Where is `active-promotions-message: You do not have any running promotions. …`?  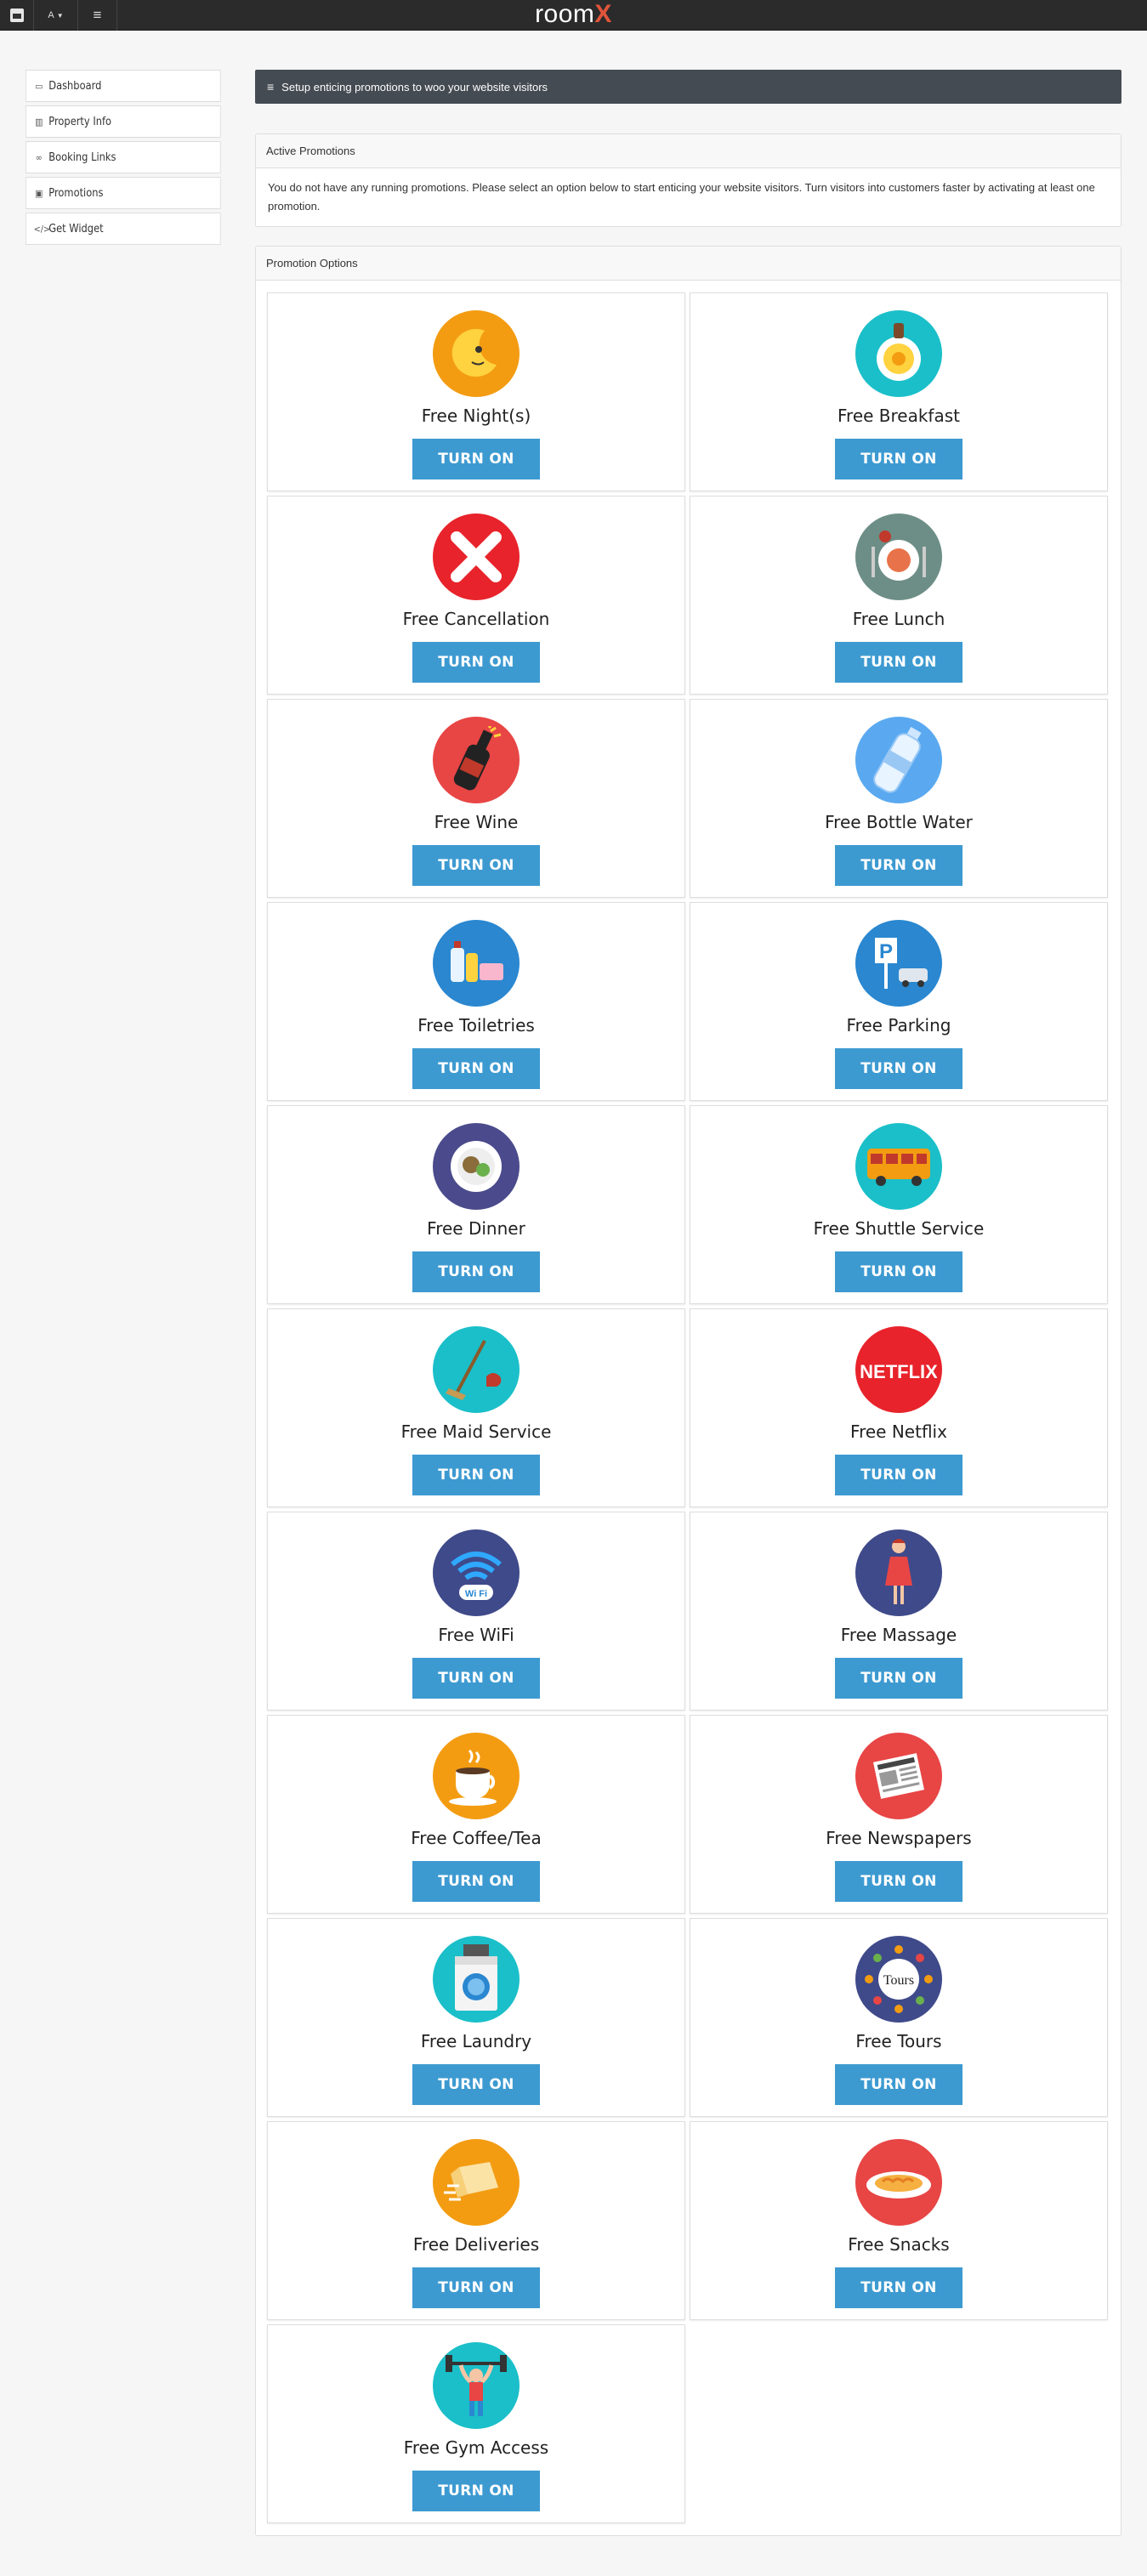 active-promotions-message: You do not have any running promotions. … is located at coordinates (681, 197).